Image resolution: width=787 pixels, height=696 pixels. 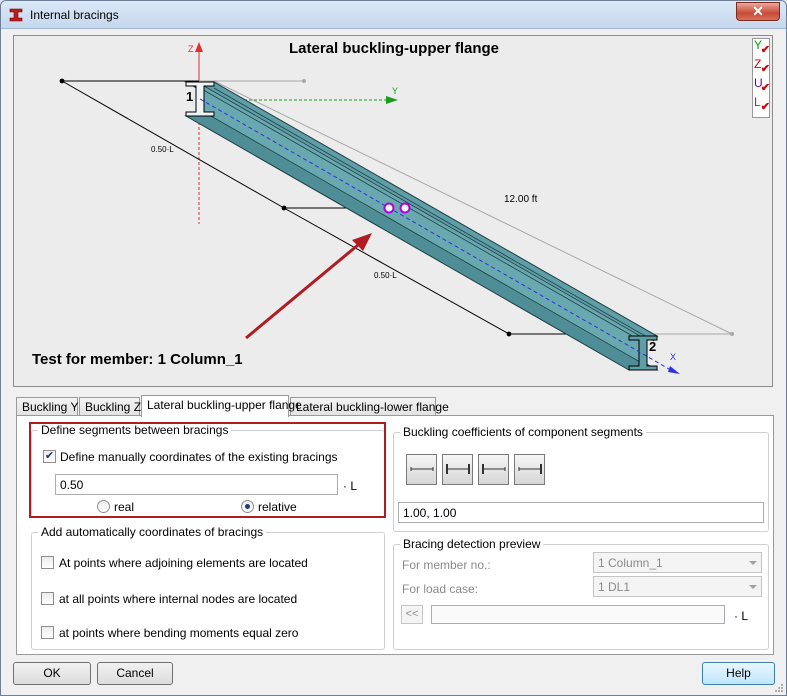 I want to click on segment-type-both-fixed-button, so click(x=457, y=469).